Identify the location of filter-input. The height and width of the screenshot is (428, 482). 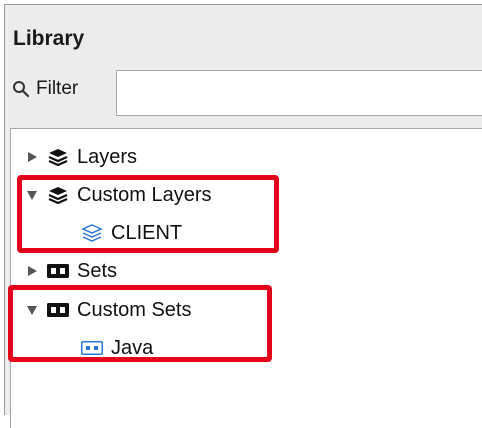
(299, 93).